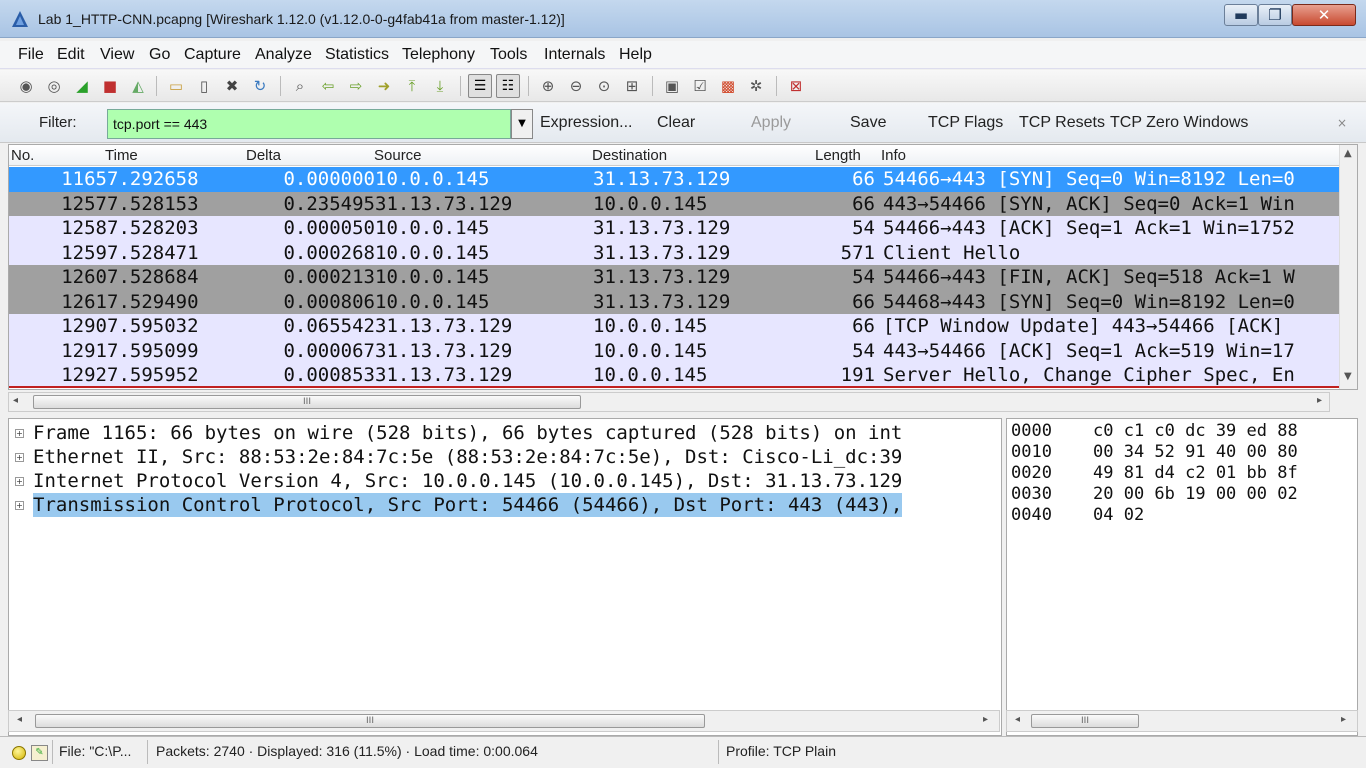 This screenshot has width=1366, height=768. What do you see at coordinates (756, 86) in the screenshot?
I see `preferences-icon: ✲` at bounding box center [756, 86].